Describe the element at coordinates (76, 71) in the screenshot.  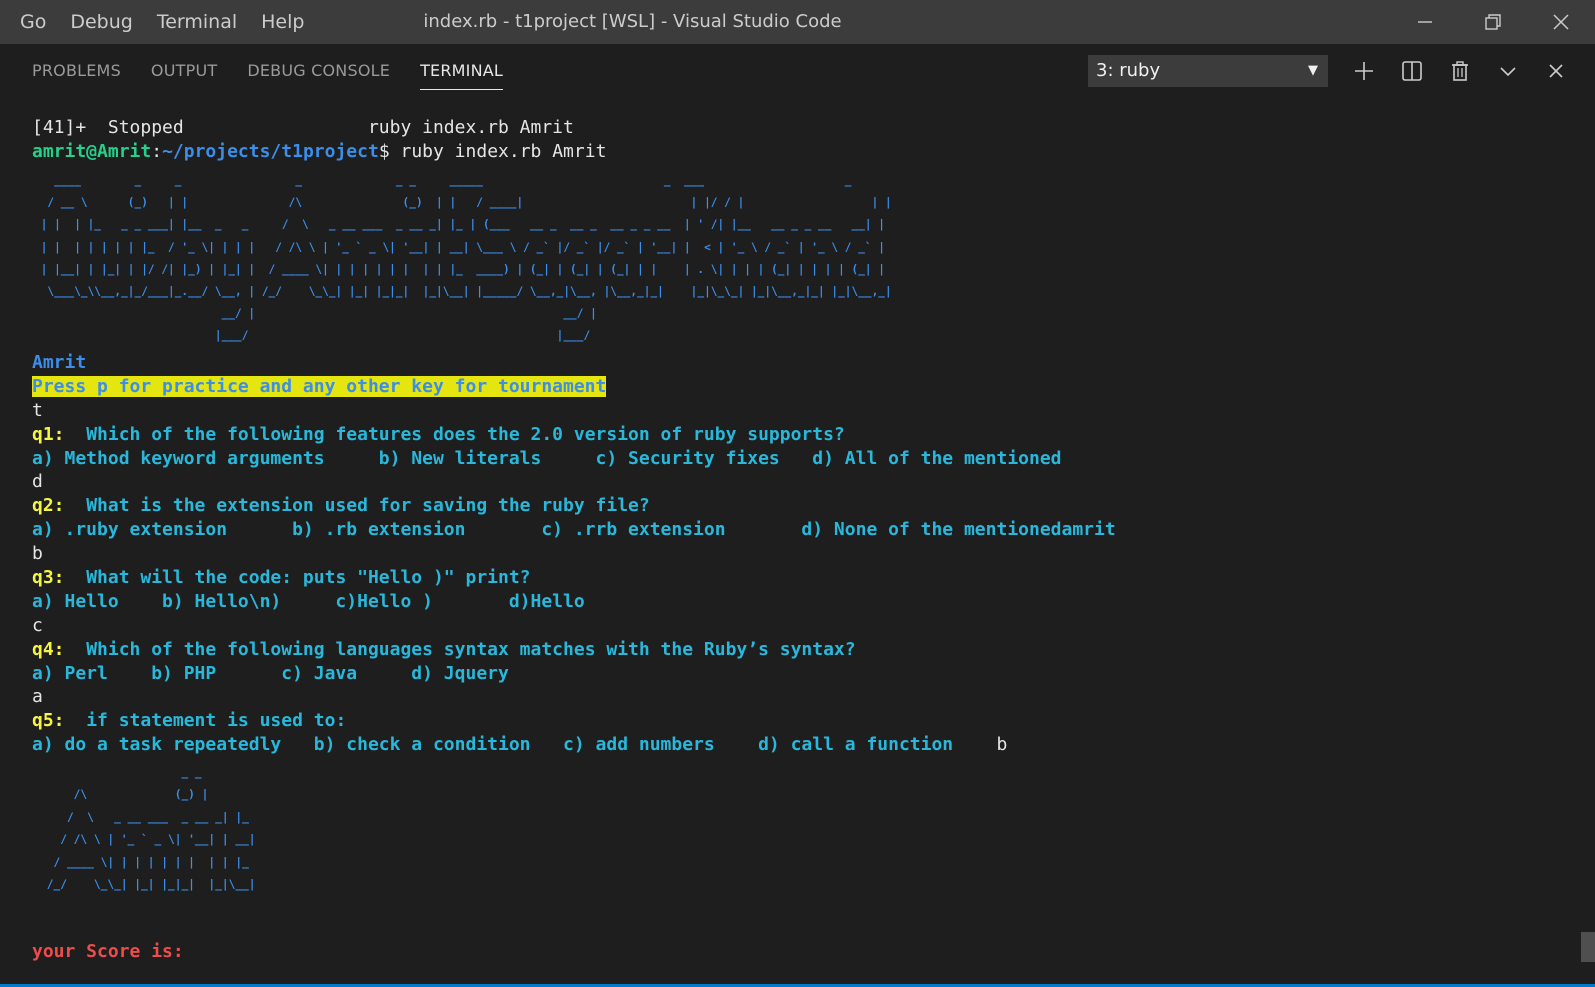
I see `tab-problems: PROBLEMS` at that location.